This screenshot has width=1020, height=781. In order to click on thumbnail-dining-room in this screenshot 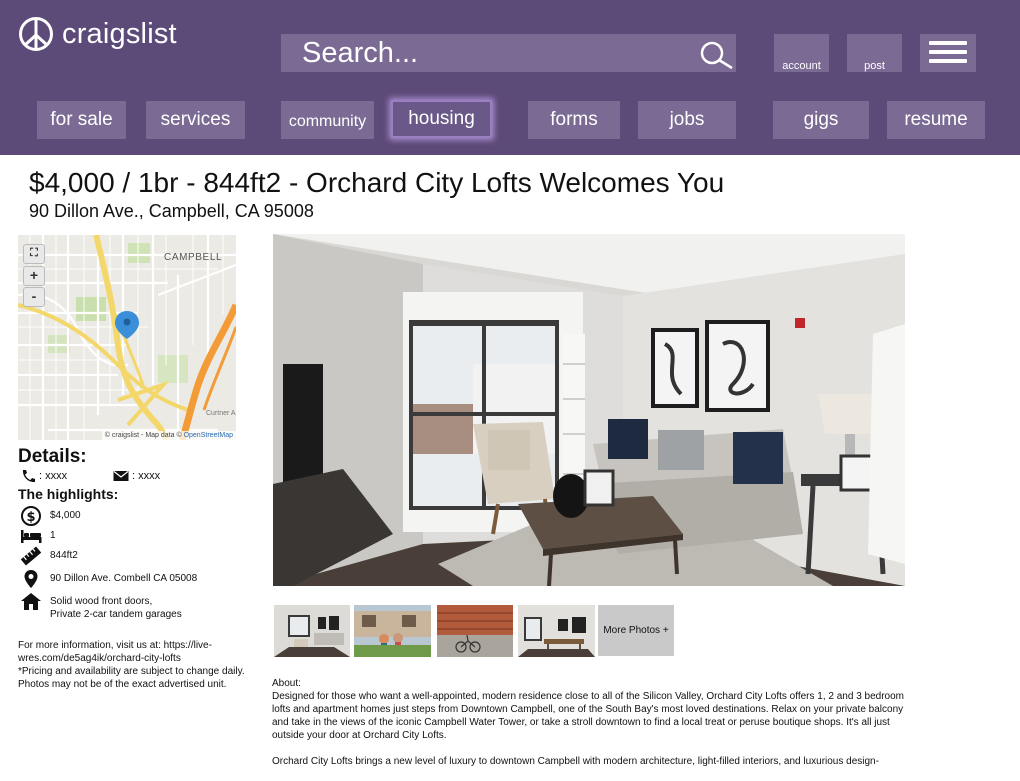, I will do `click(556, 631)`.